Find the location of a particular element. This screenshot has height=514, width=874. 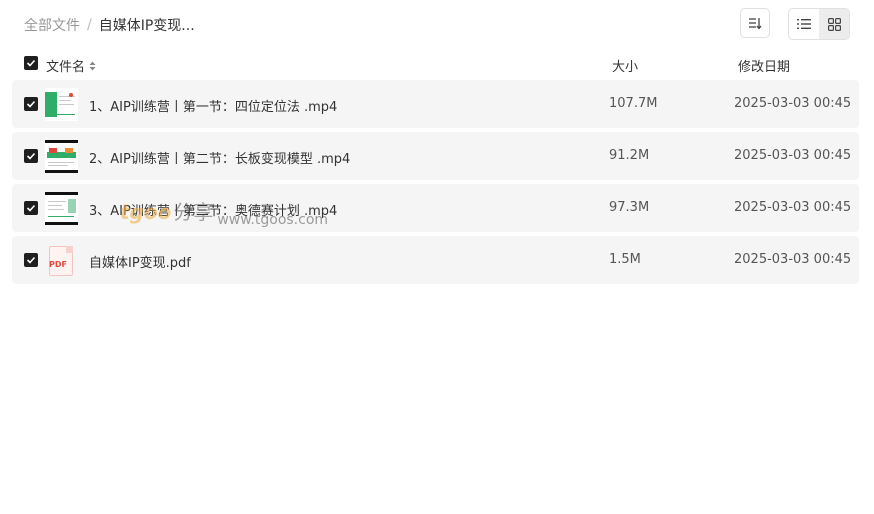

select-all-checkbox is located at coordinates (31, 63).